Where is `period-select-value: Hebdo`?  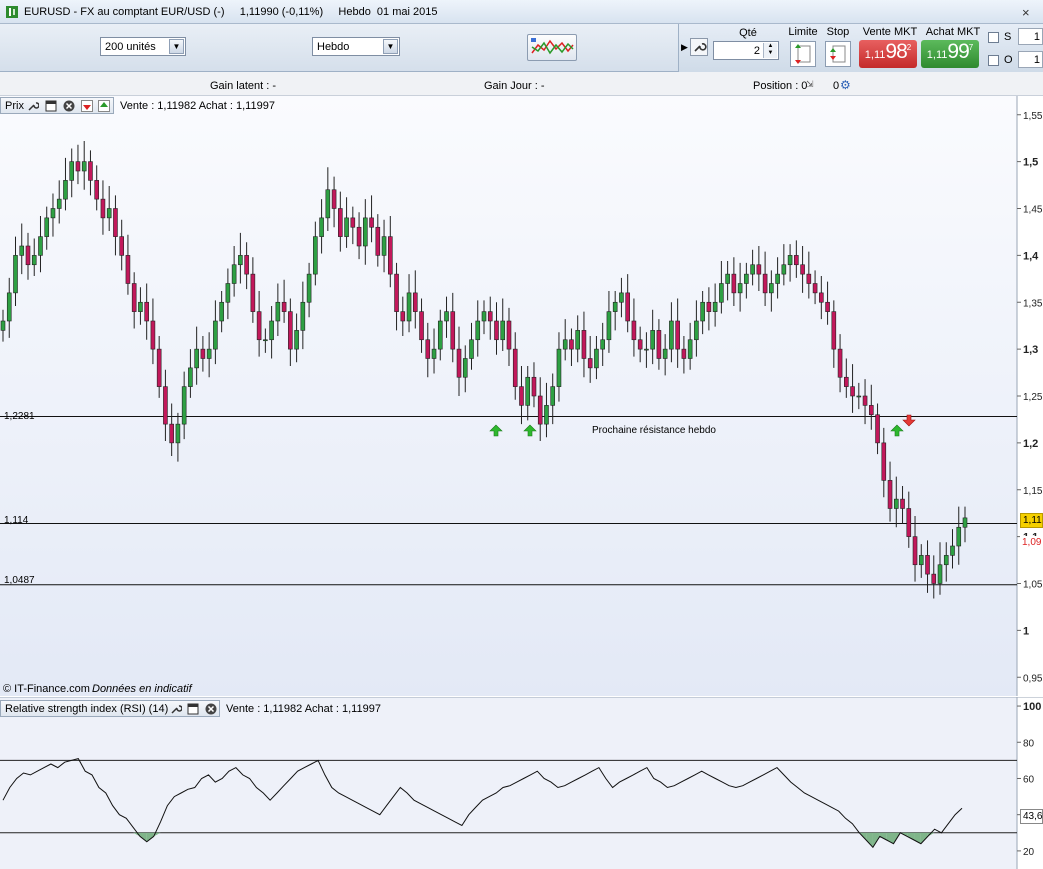
period-select-value: Hebdo is located at coordinates (333, 47).